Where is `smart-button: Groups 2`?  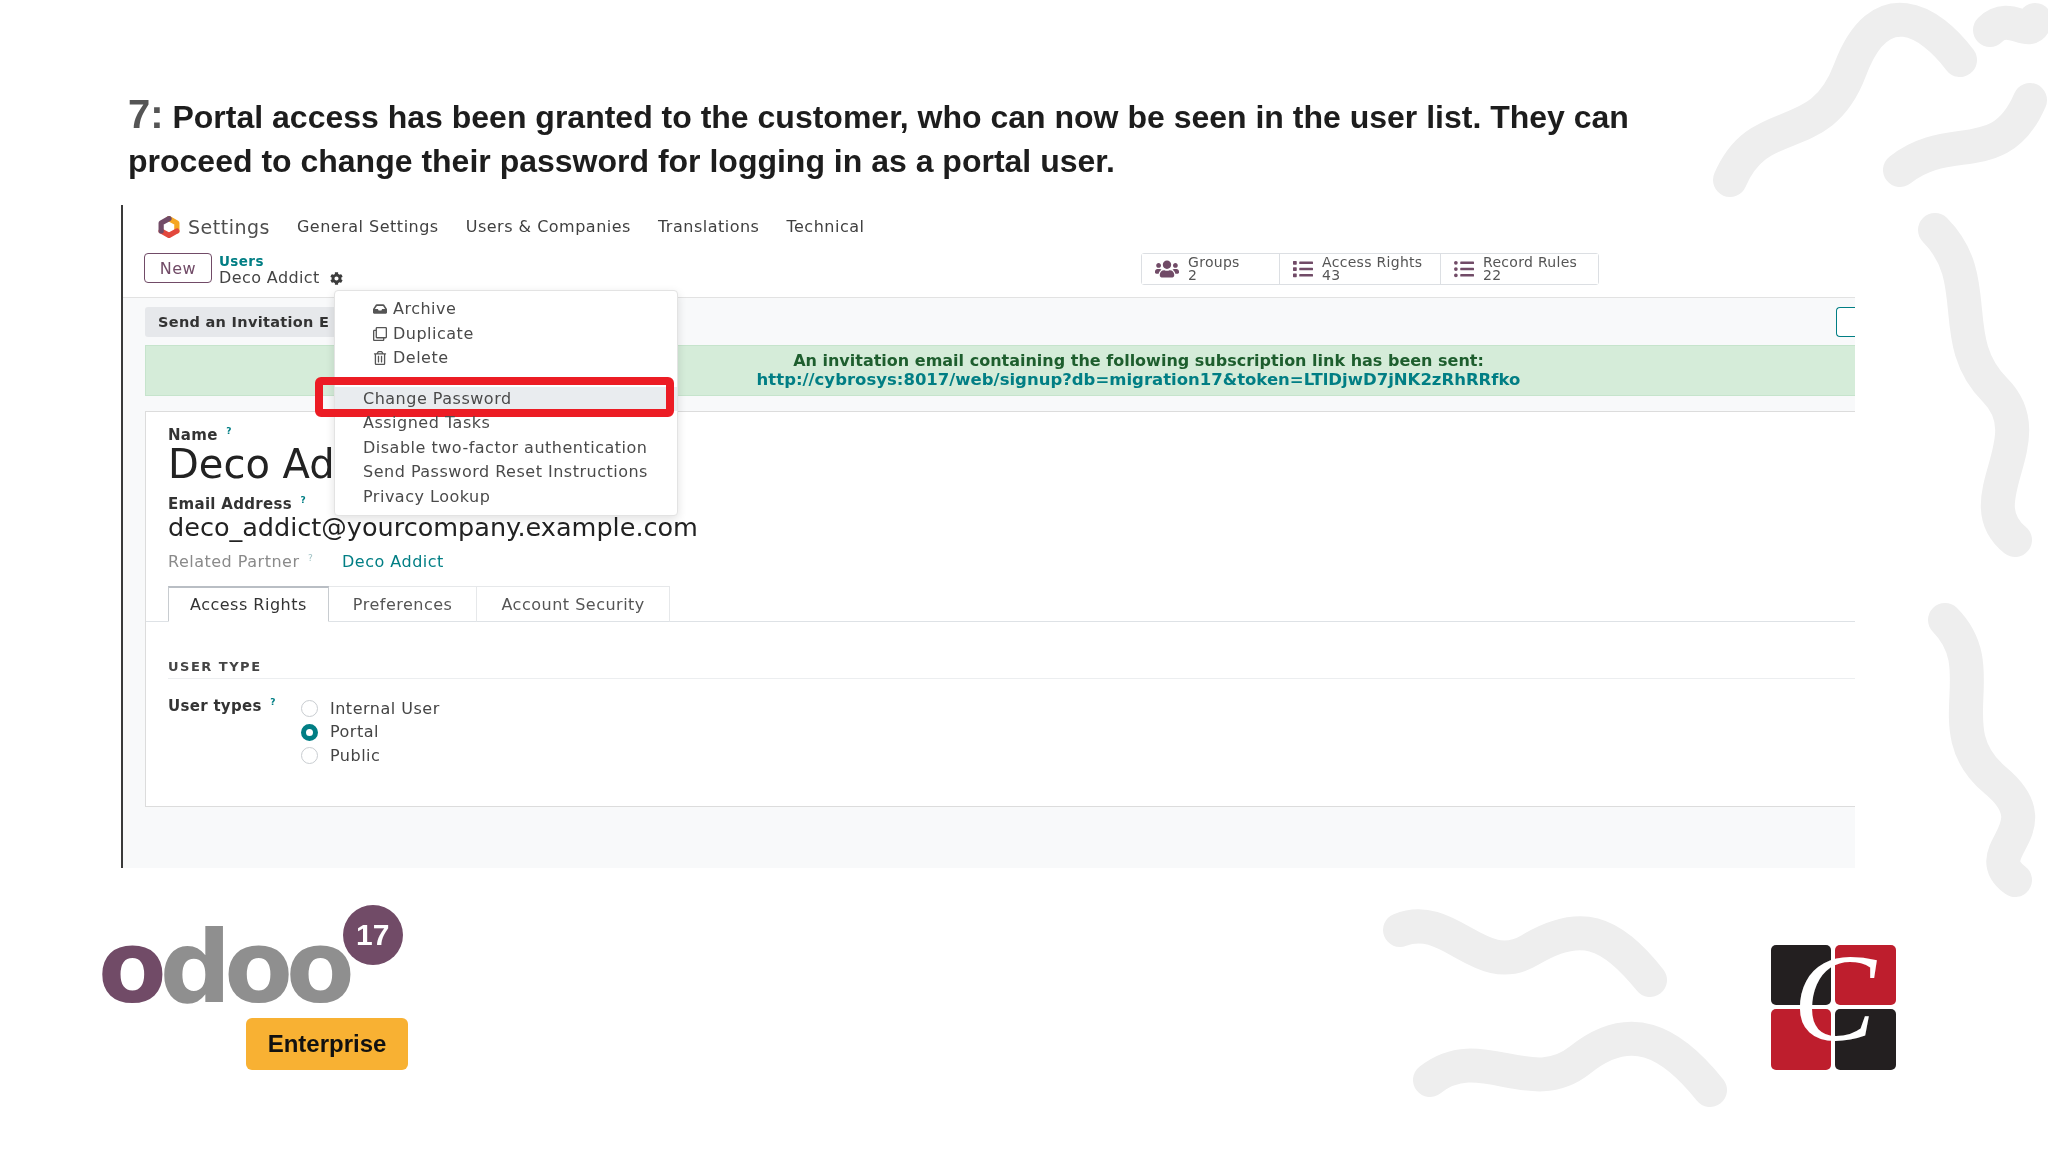 smart-button: Groups 2 is located at coordinates (1211, 269).